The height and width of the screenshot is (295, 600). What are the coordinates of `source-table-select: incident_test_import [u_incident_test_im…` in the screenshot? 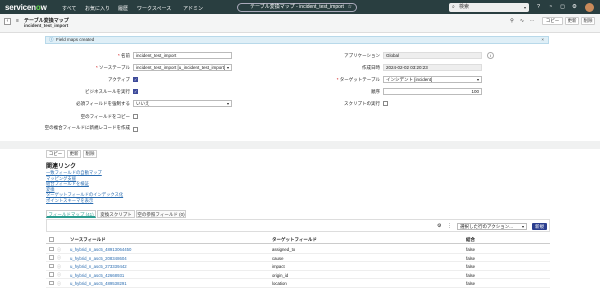 It's located at (182, 67).